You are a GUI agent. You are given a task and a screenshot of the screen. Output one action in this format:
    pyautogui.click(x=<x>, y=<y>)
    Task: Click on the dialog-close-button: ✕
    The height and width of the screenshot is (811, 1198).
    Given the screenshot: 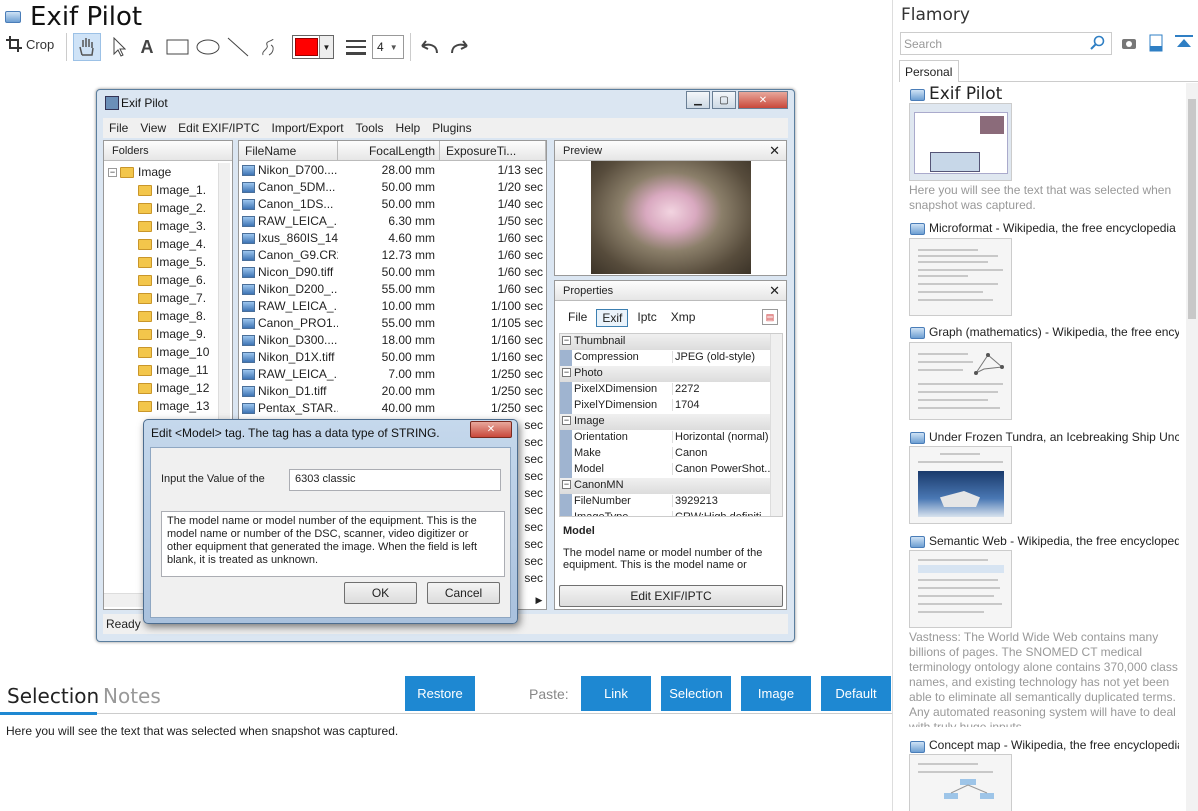 What is the action you would take?
    pyautogui.click(x=491, y=429)
    